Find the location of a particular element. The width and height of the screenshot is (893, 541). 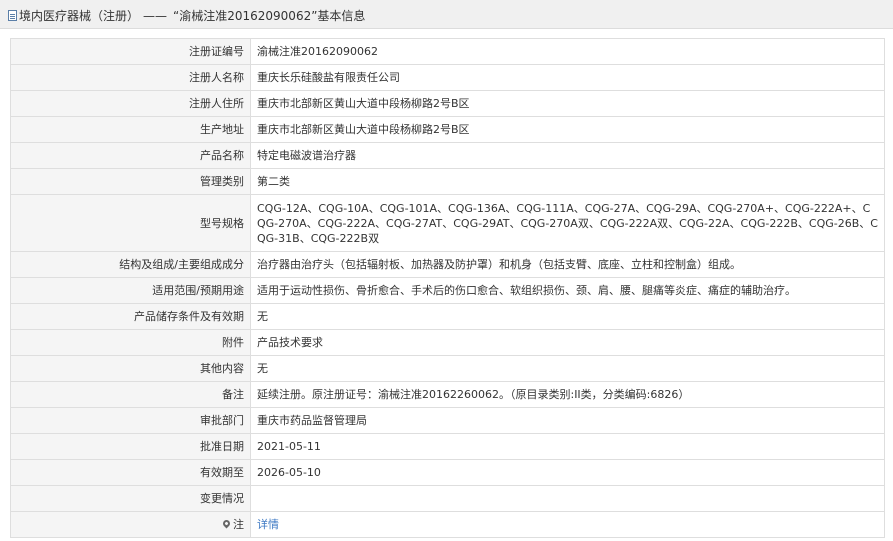

table-row: 产品名称 特定电磁波谱治疗器 is located at coordinates (447, 155).